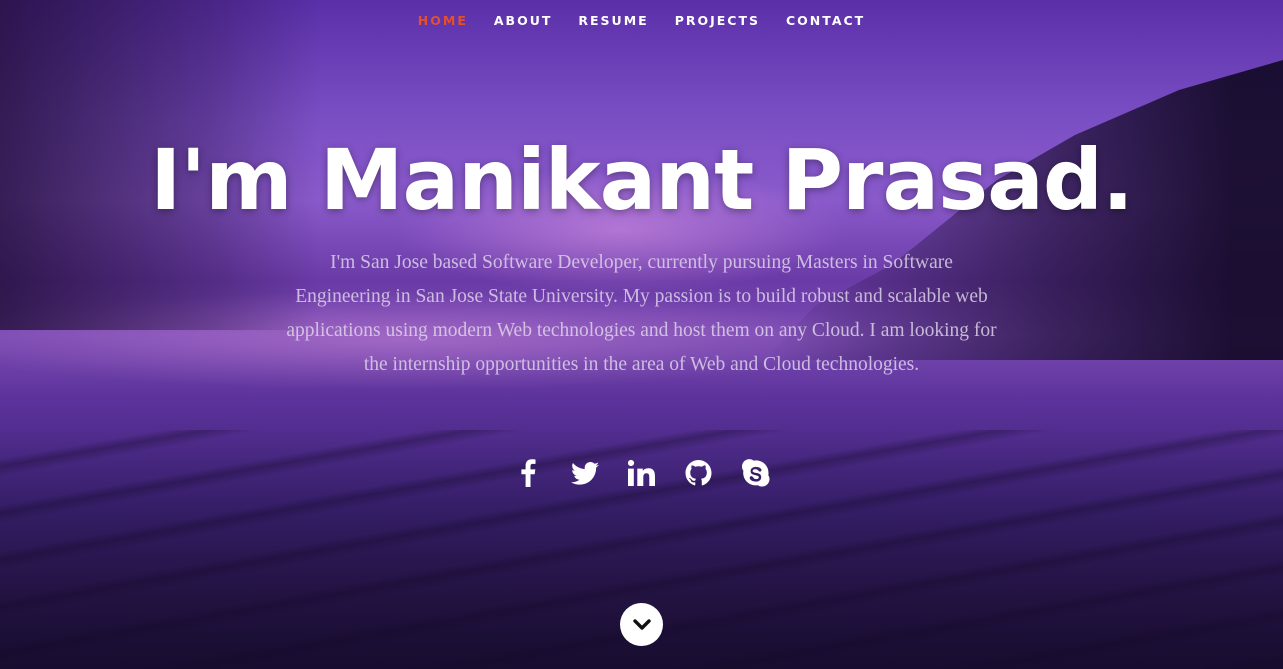 This screenshot has width=1283, height=669. I want to click on twitter-link, so click(584, 473).